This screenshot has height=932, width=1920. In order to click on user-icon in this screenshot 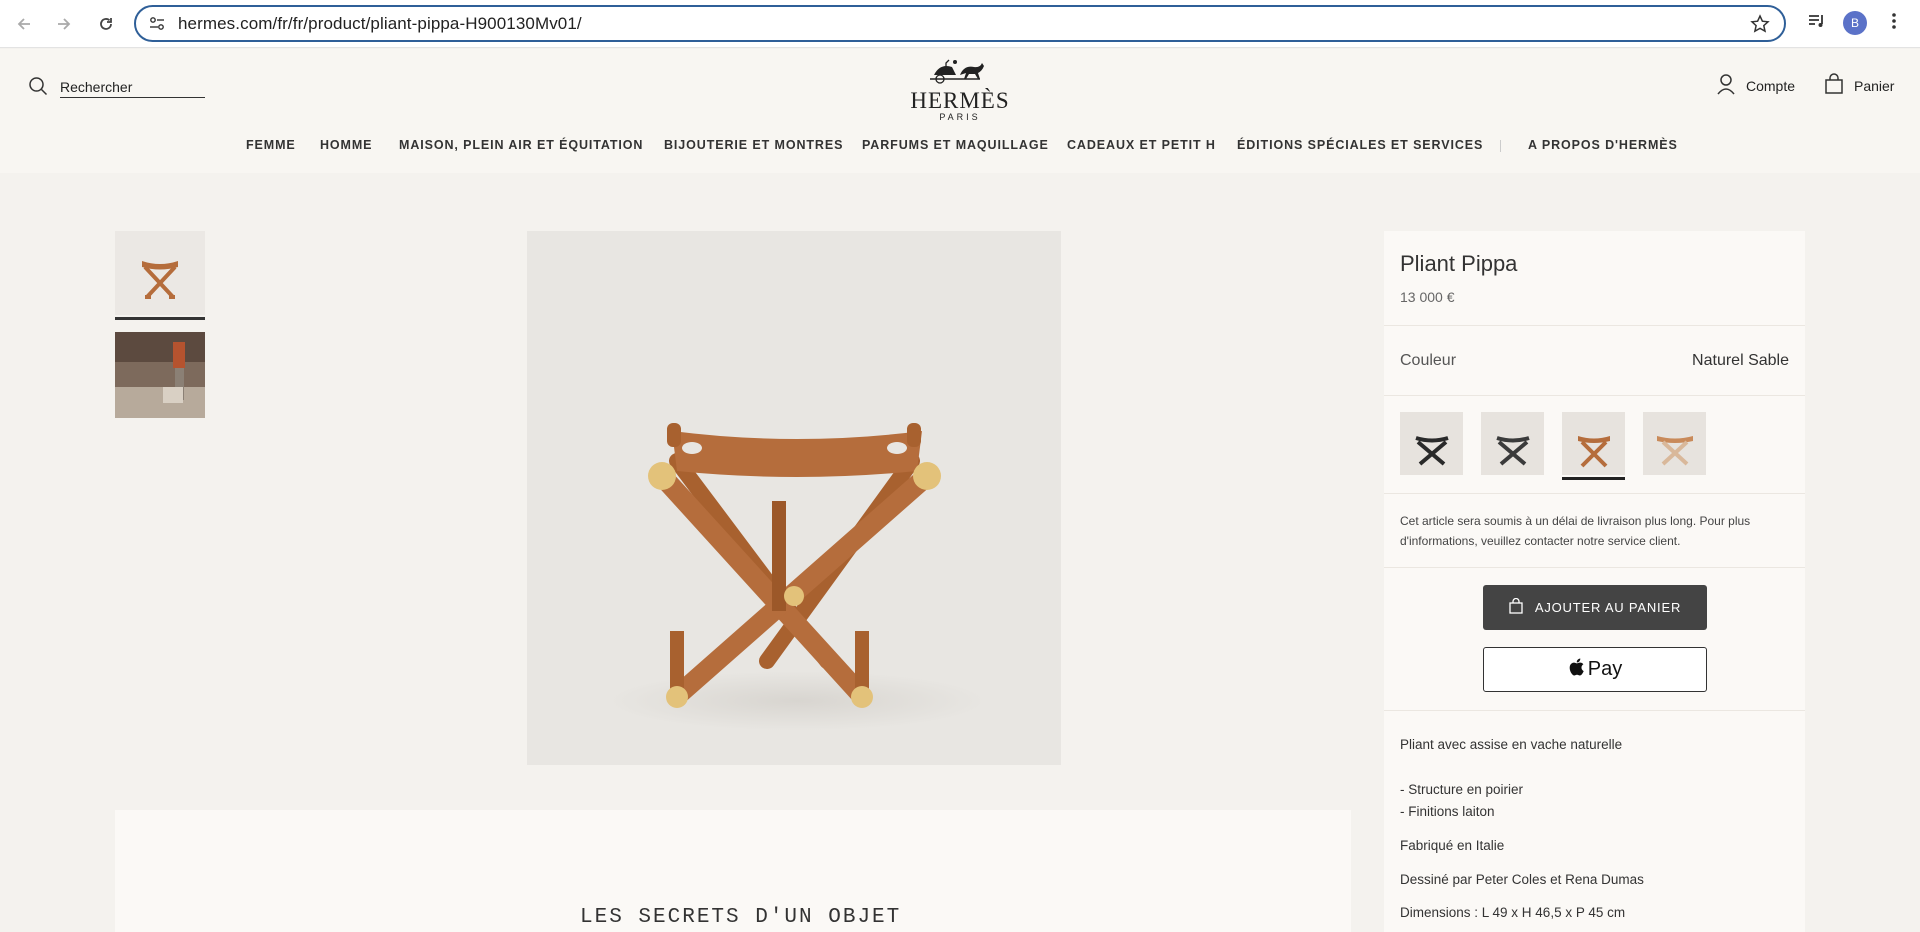, I will do `click(1726, 85)`.